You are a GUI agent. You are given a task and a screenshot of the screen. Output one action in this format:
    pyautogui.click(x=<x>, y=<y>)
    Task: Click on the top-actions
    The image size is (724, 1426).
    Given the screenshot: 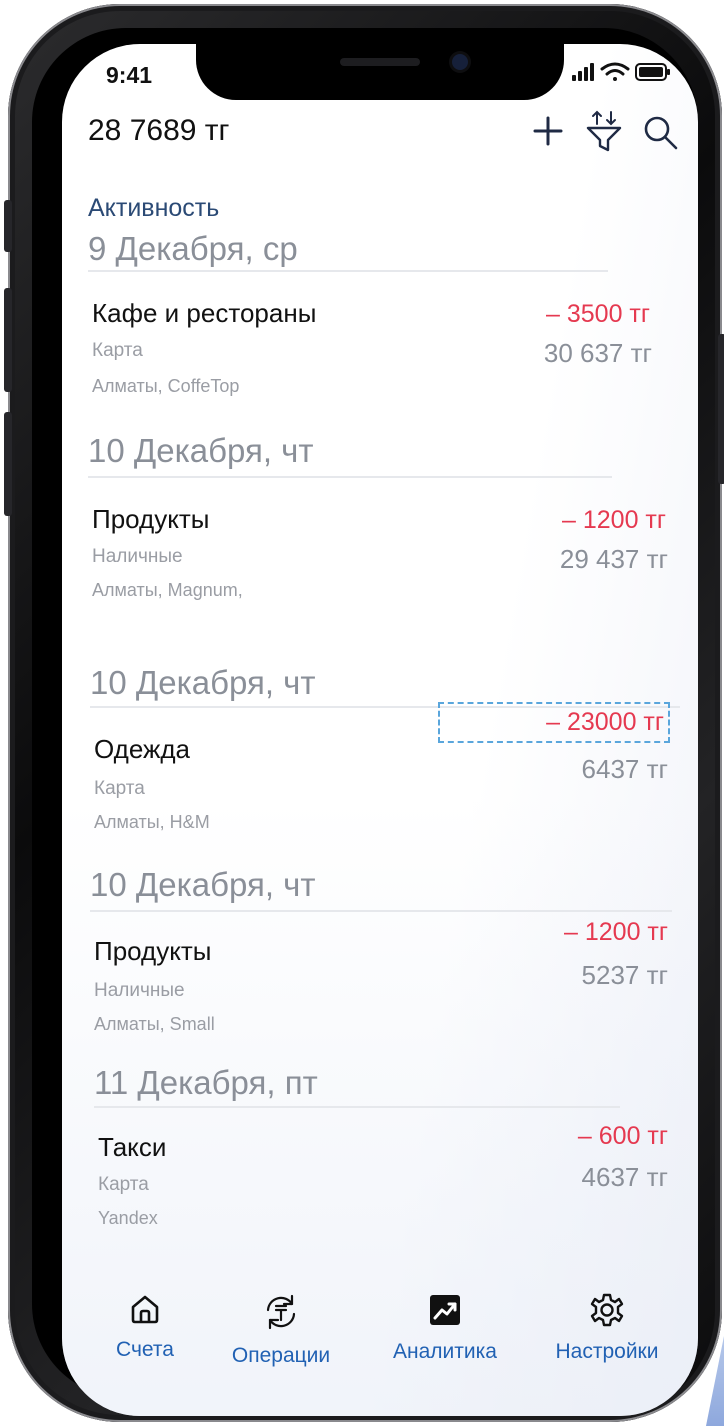 What is the action you would take?
    pyautogui.click(x=606, y=131)
    